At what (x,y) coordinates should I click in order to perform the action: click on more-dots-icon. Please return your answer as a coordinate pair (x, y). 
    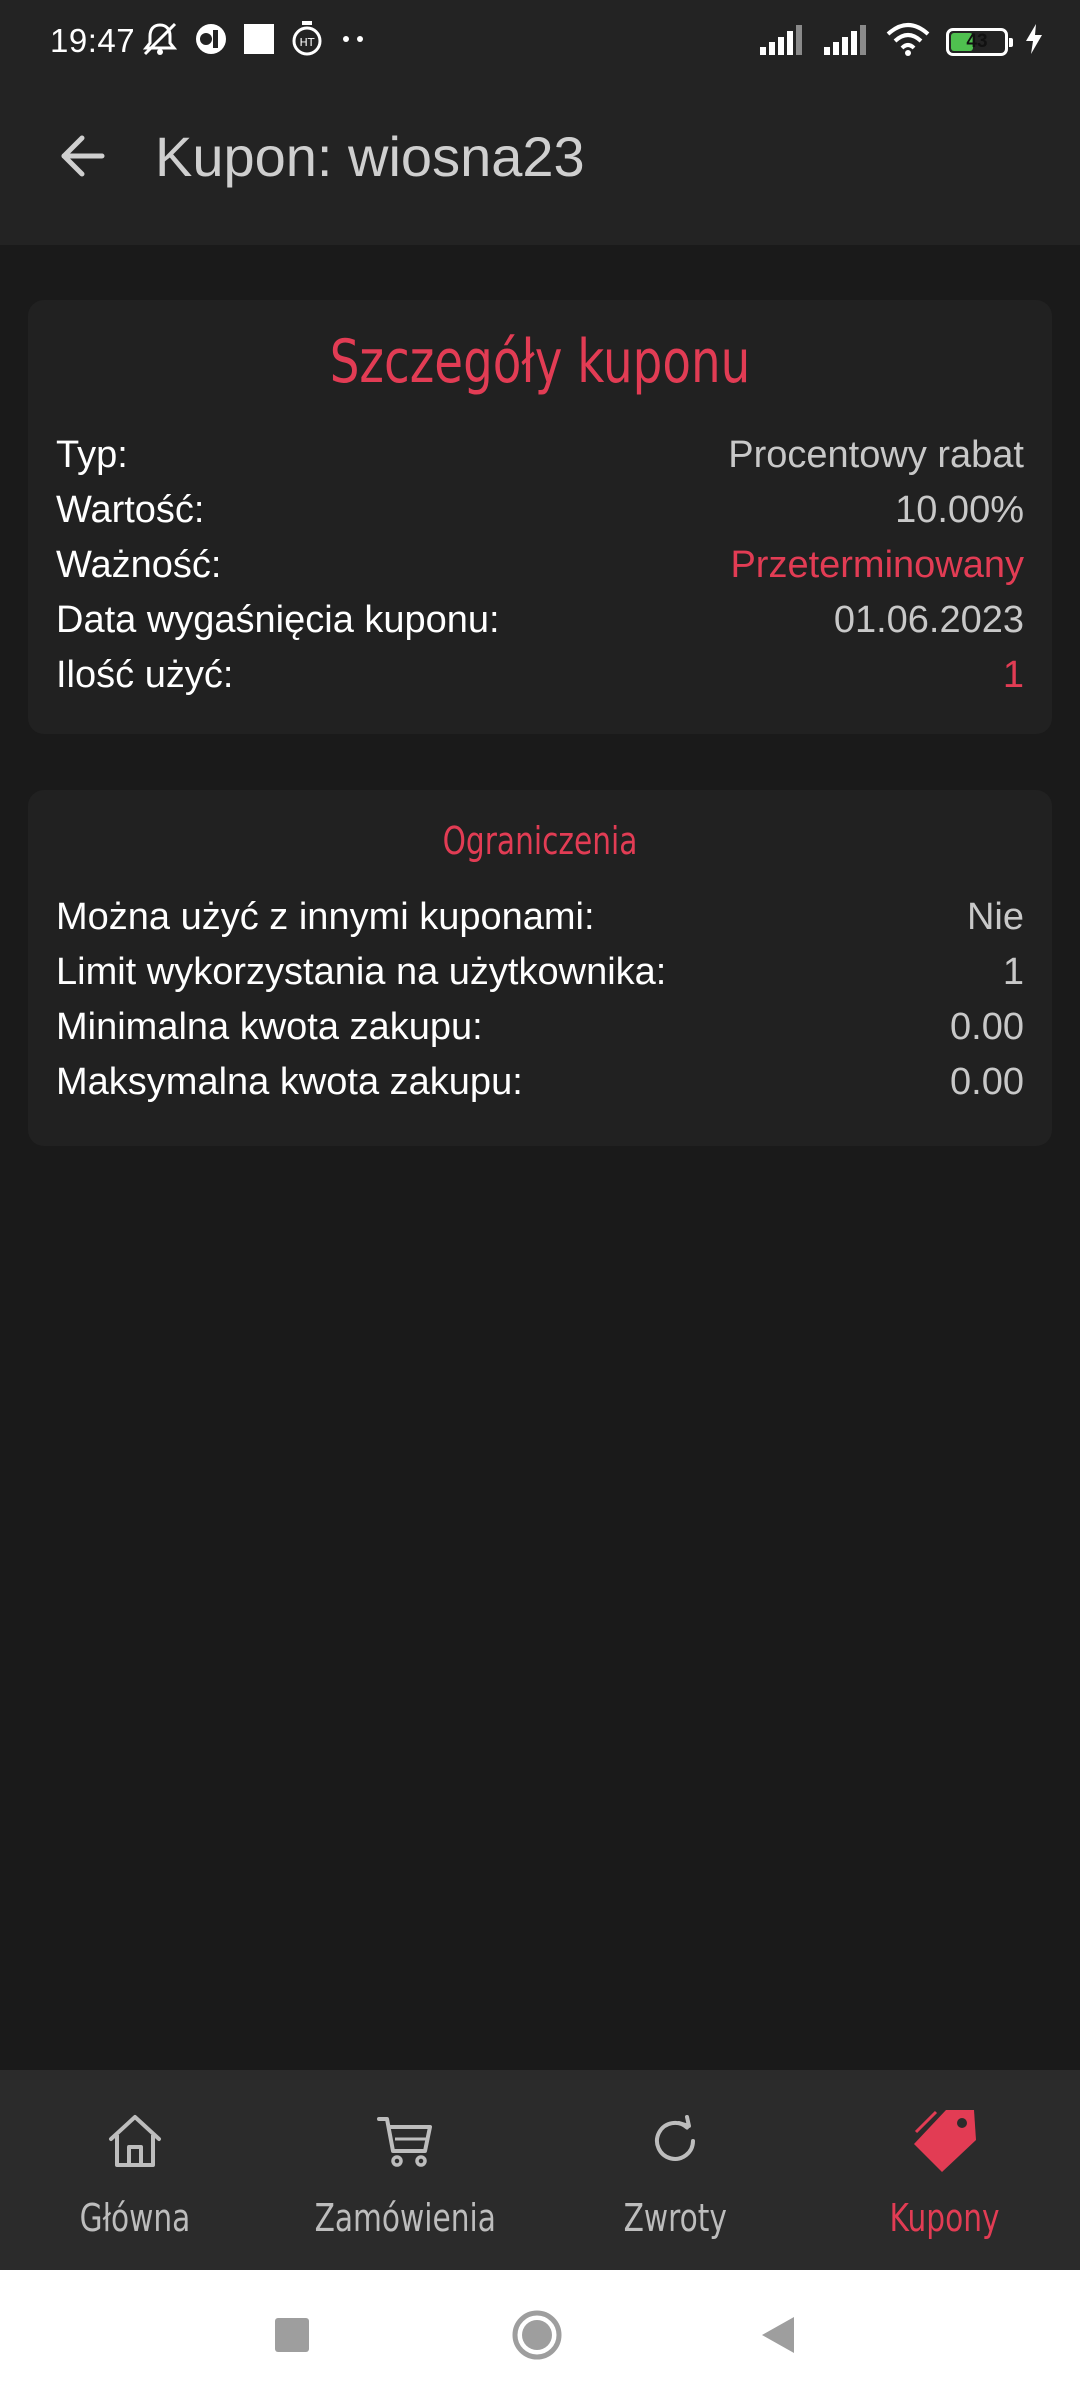
    Looking at the image, I should click on (353, 41).